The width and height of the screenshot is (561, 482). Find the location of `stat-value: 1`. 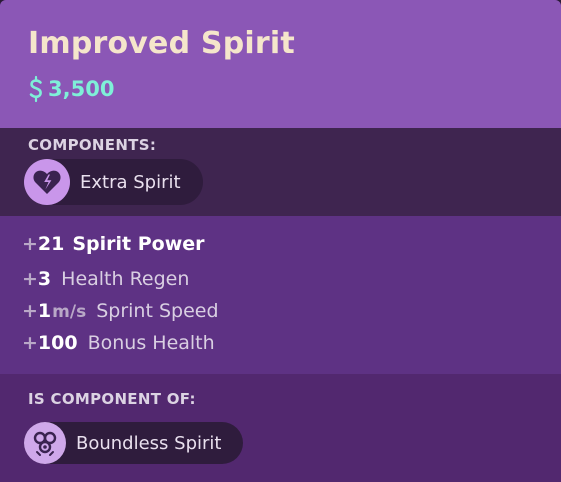

stat-value: 1 is located at coordinates (44, 311).